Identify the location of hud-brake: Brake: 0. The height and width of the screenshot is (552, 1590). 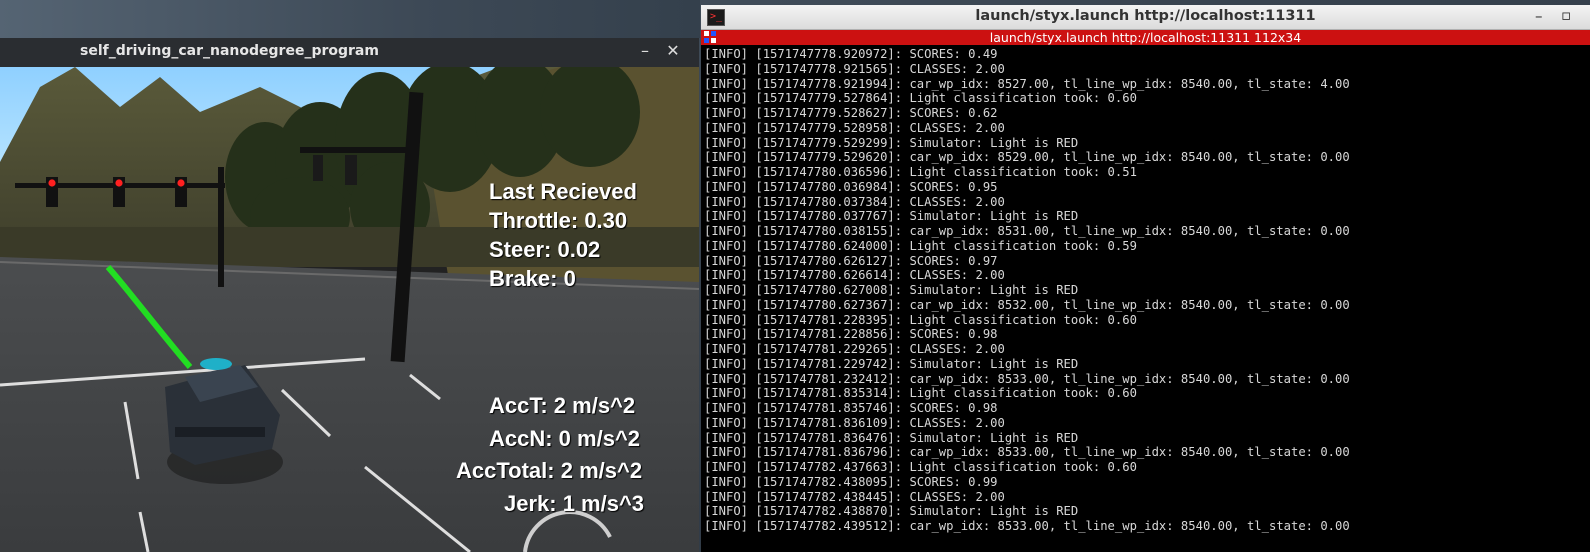
(532, 278).